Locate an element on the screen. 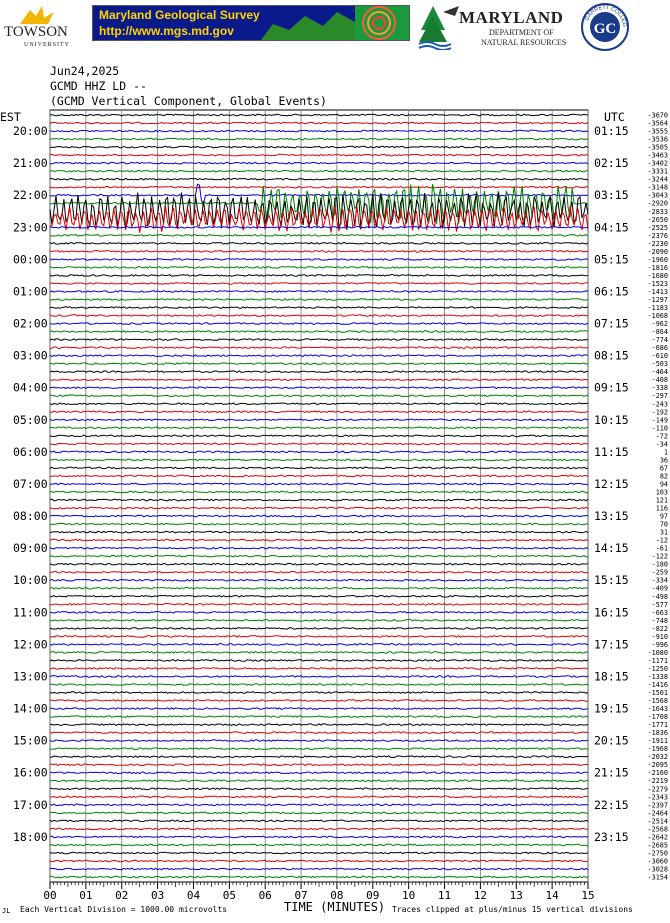 The image size is (670, 923). x-tick-label: 15 is located at coordinates (587, 895).